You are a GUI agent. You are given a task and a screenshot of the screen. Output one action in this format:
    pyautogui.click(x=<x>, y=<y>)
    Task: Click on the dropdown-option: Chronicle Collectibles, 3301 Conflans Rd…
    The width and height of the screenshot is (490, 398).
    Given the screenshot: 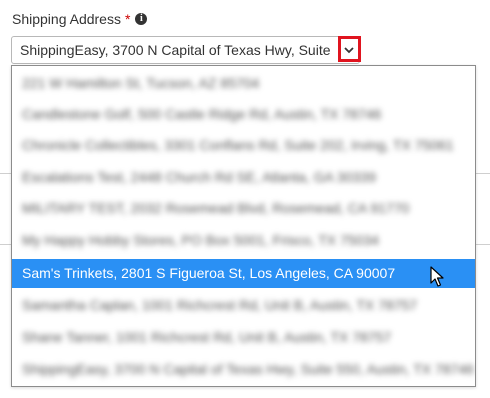 What is the action you would take?
    pyautogui.click(x=243, y=145)
    